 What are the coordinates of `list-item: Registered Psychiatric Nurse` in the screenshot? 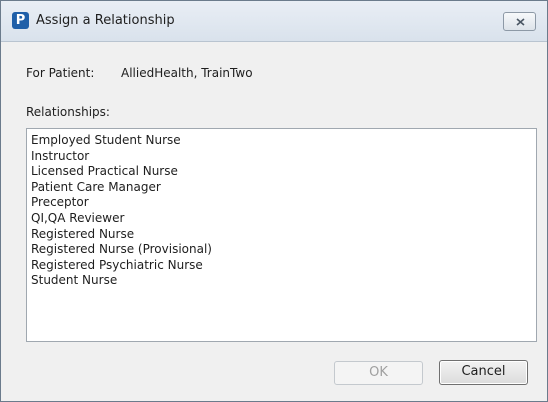 It's located at (281, 266).